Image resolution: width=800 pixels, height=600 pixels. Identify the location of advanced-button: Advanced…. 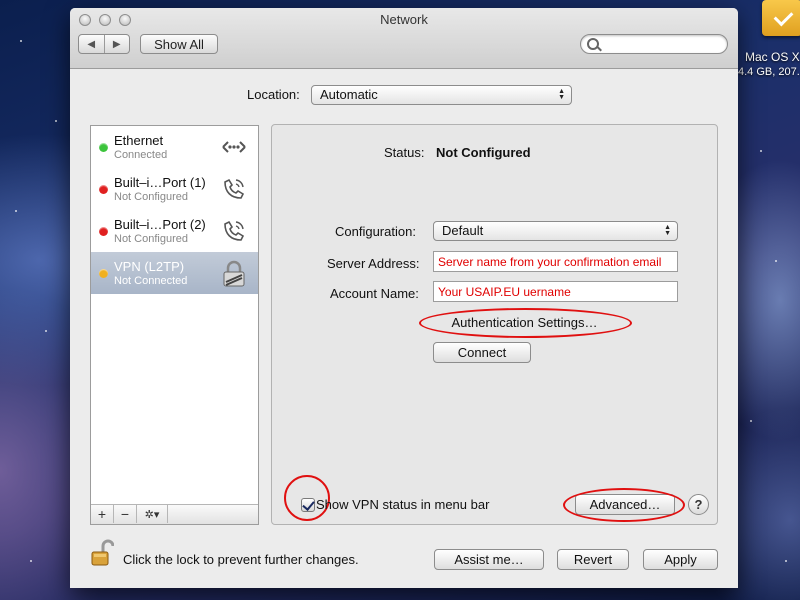
(625, 504).